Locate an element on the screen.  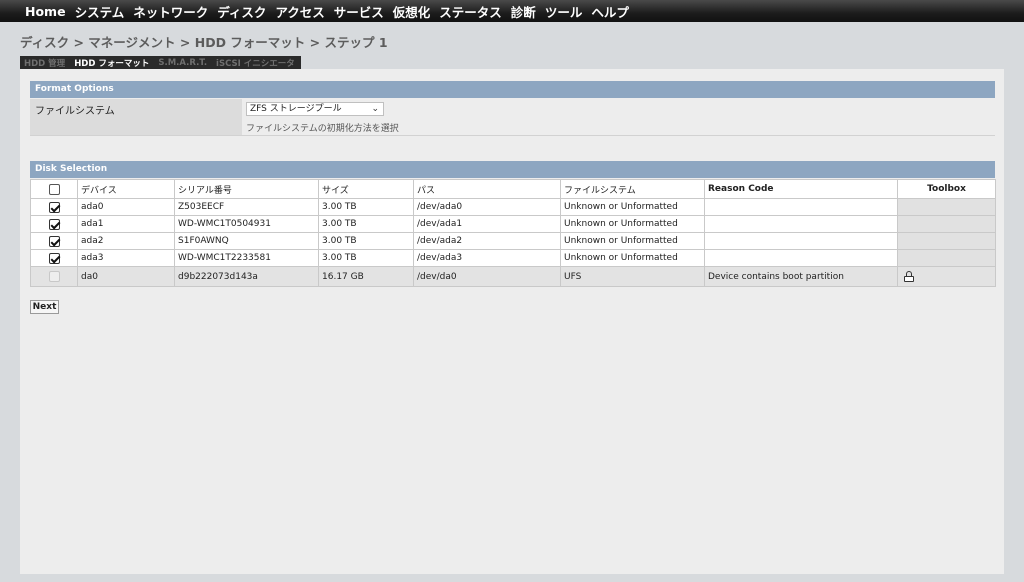
path-cell: /dev/ada2 is located at coordinates (487, 241).